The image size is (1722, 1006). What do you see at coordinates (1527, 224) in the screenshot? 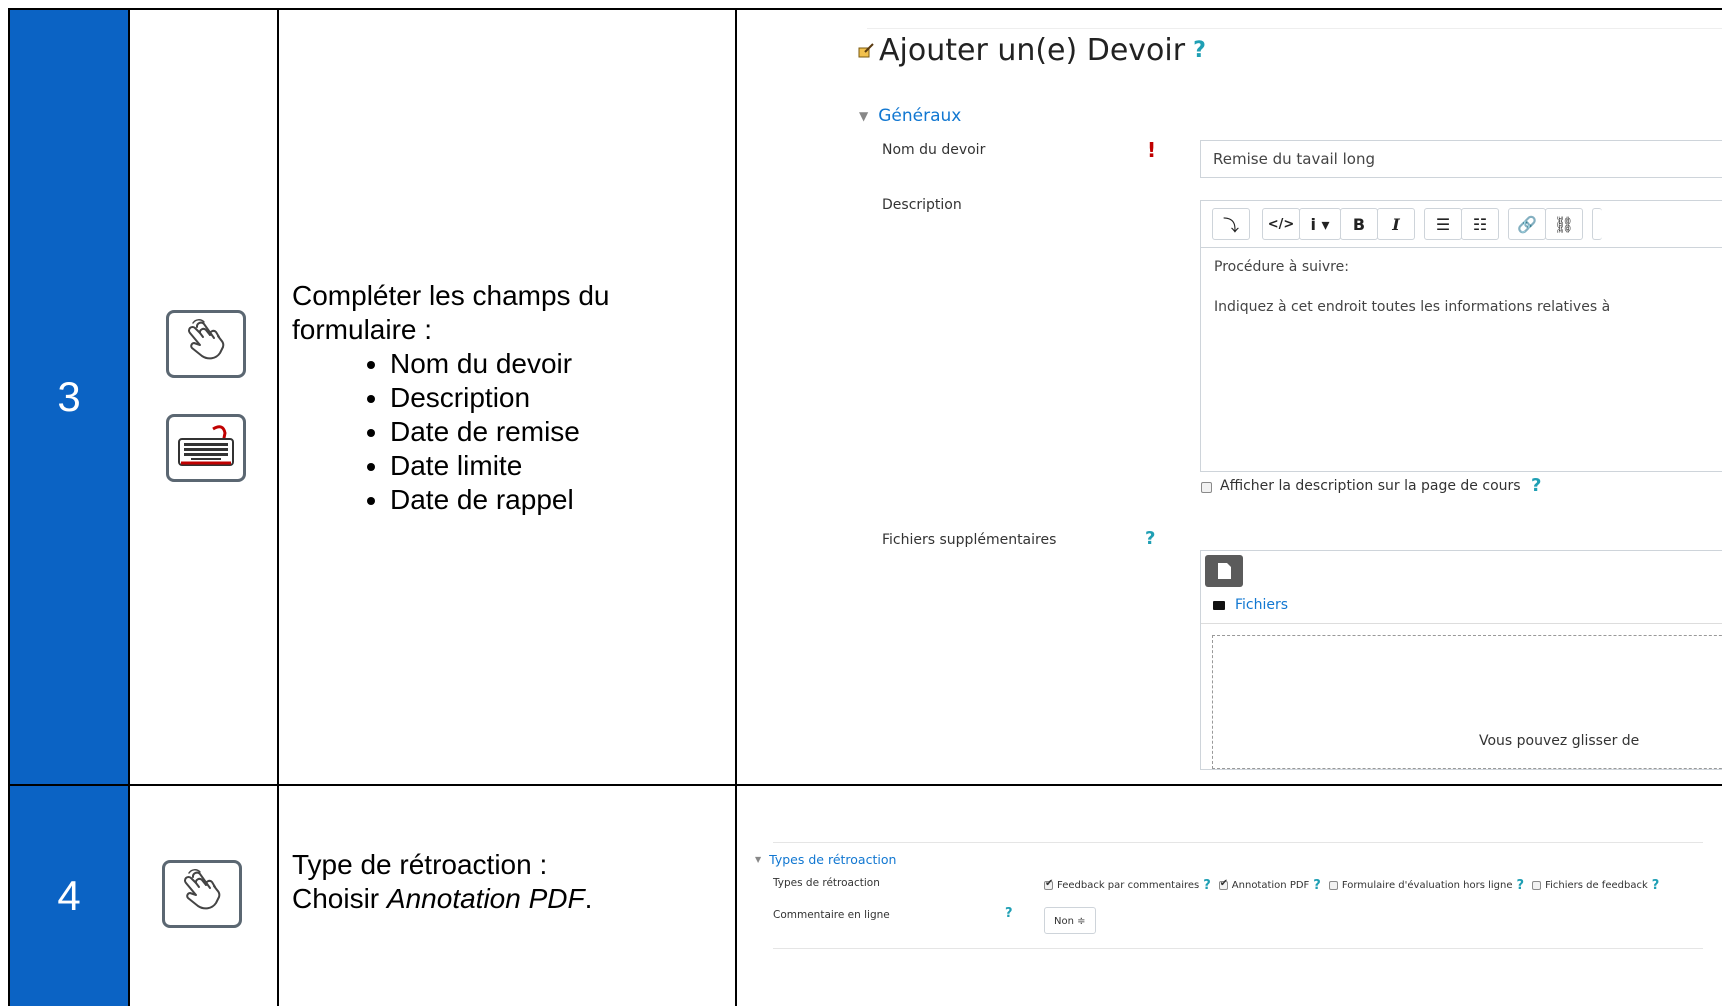
I see `link-button: 🔗` at bounding box center [1527, 224].